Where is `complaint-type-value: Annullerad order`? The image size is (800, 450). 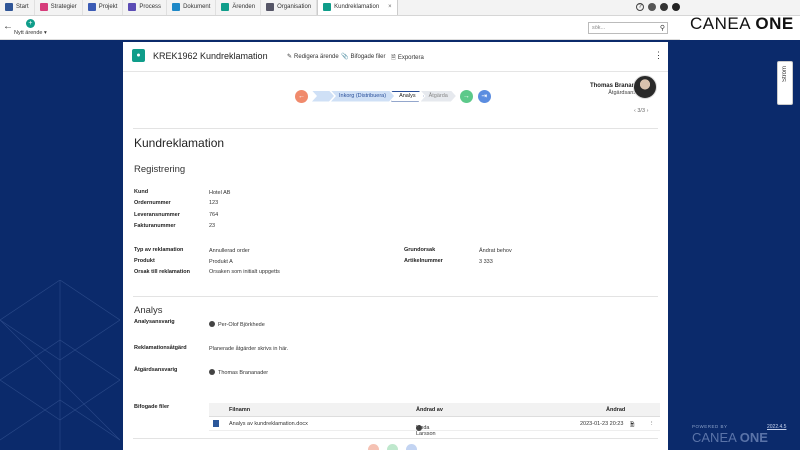 complaint-type-value: Annullerad order is located at coordinates (229, 251).